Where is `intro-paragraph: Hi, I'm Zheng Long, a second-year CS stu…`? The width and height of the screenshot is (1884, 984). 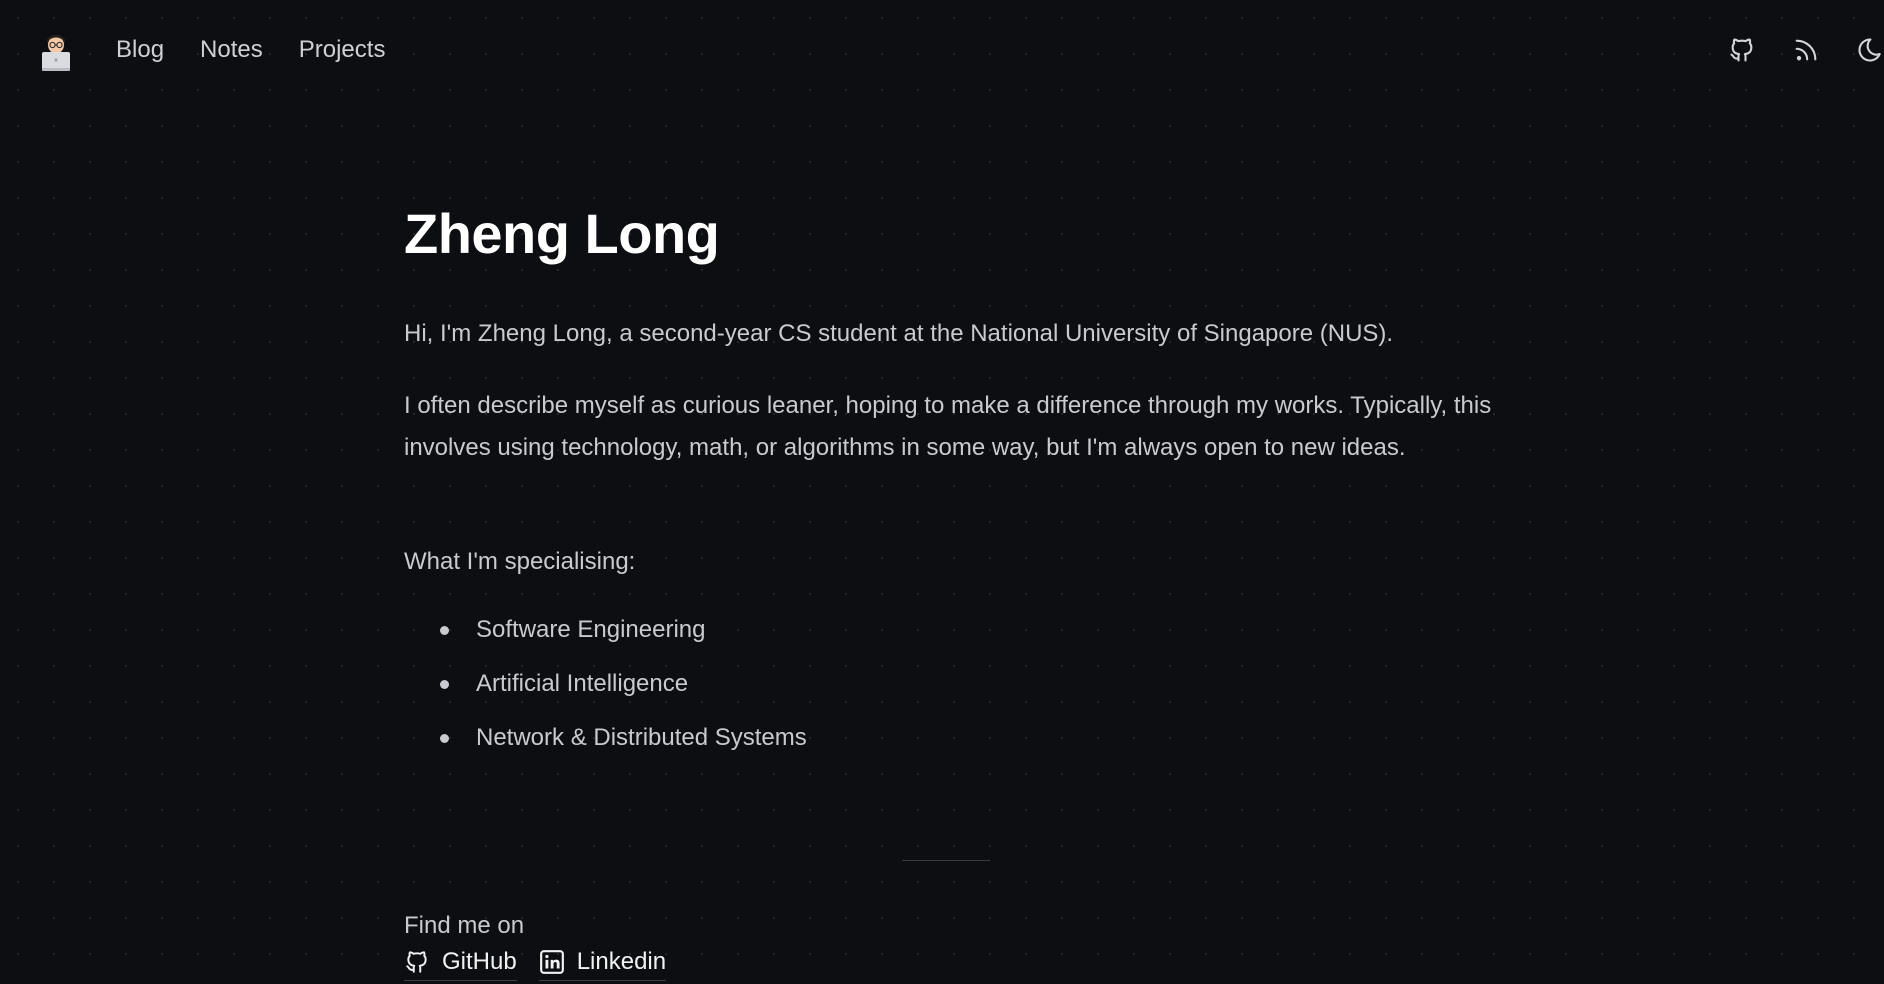 intro-paragraph: Hi, I'm Zheng Long, a second-year CS stu… is located at coordinates (899, 333).